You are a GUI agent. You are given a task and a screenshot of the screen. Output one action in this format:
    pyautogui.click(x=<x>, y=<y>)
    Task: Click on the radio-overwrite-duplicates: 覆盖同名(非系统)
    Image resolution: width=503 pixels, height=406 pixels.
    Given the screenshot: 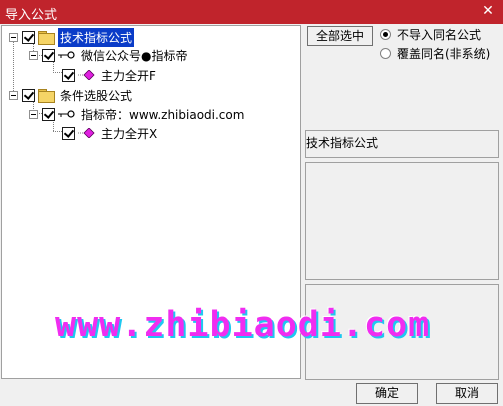 What is the action you would take?
    pyautogui.click(x=435, y=53)
    